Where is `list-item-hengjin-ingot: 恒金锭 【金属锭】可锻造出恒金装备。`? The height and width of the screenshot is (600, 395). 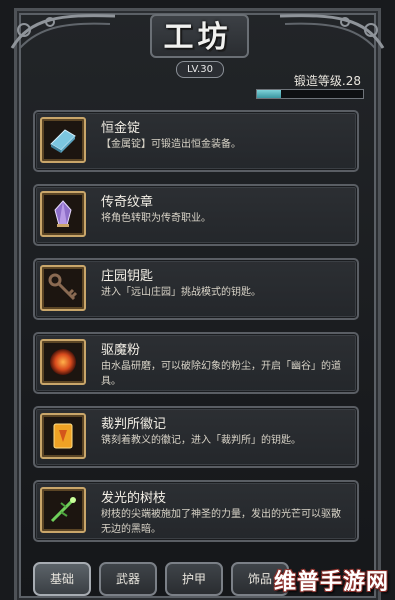
list-item-hengjin-ingot: 恒金锭 【金属锭】可锻造出恒金装备。 is located at coordinates (196, 141).